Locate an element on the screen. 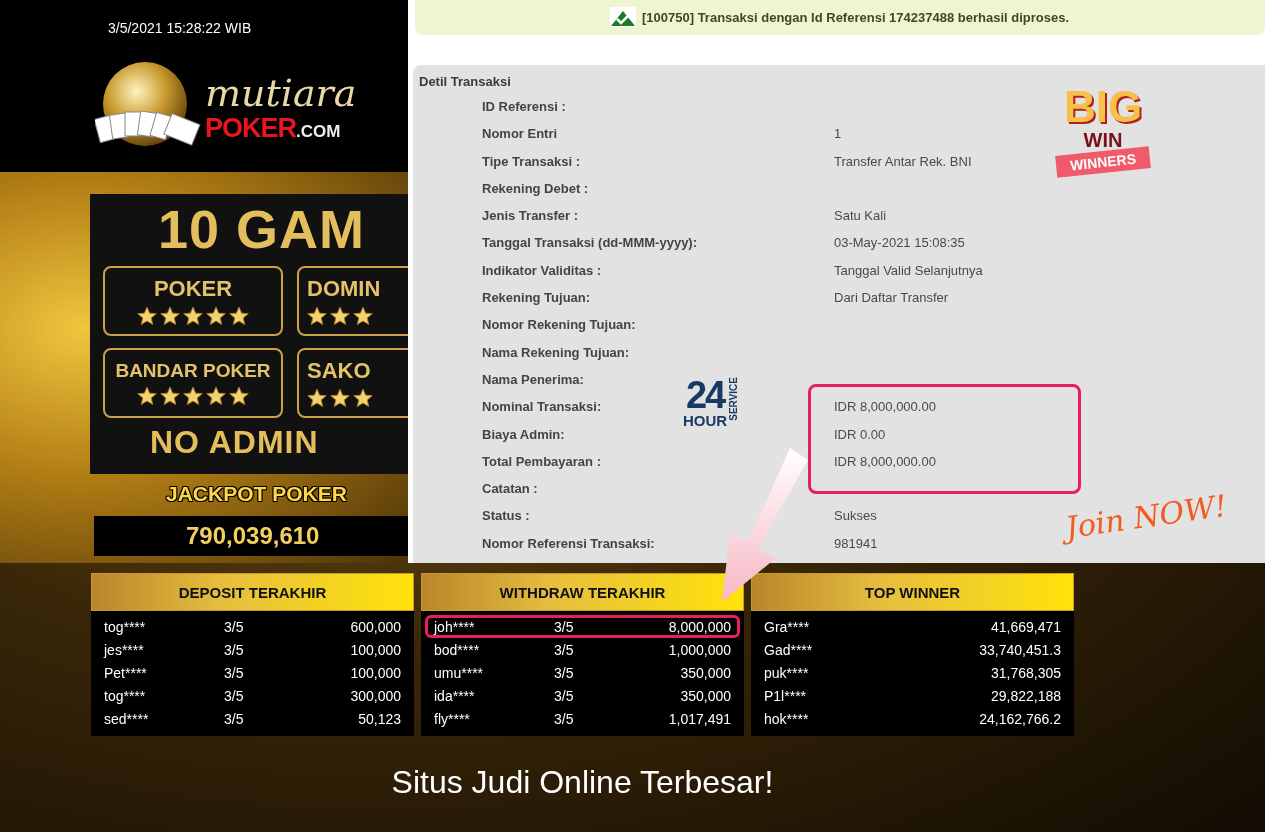 The image size is (1265, 832). game-title: DOMIN is located at coordinates (344, 289).